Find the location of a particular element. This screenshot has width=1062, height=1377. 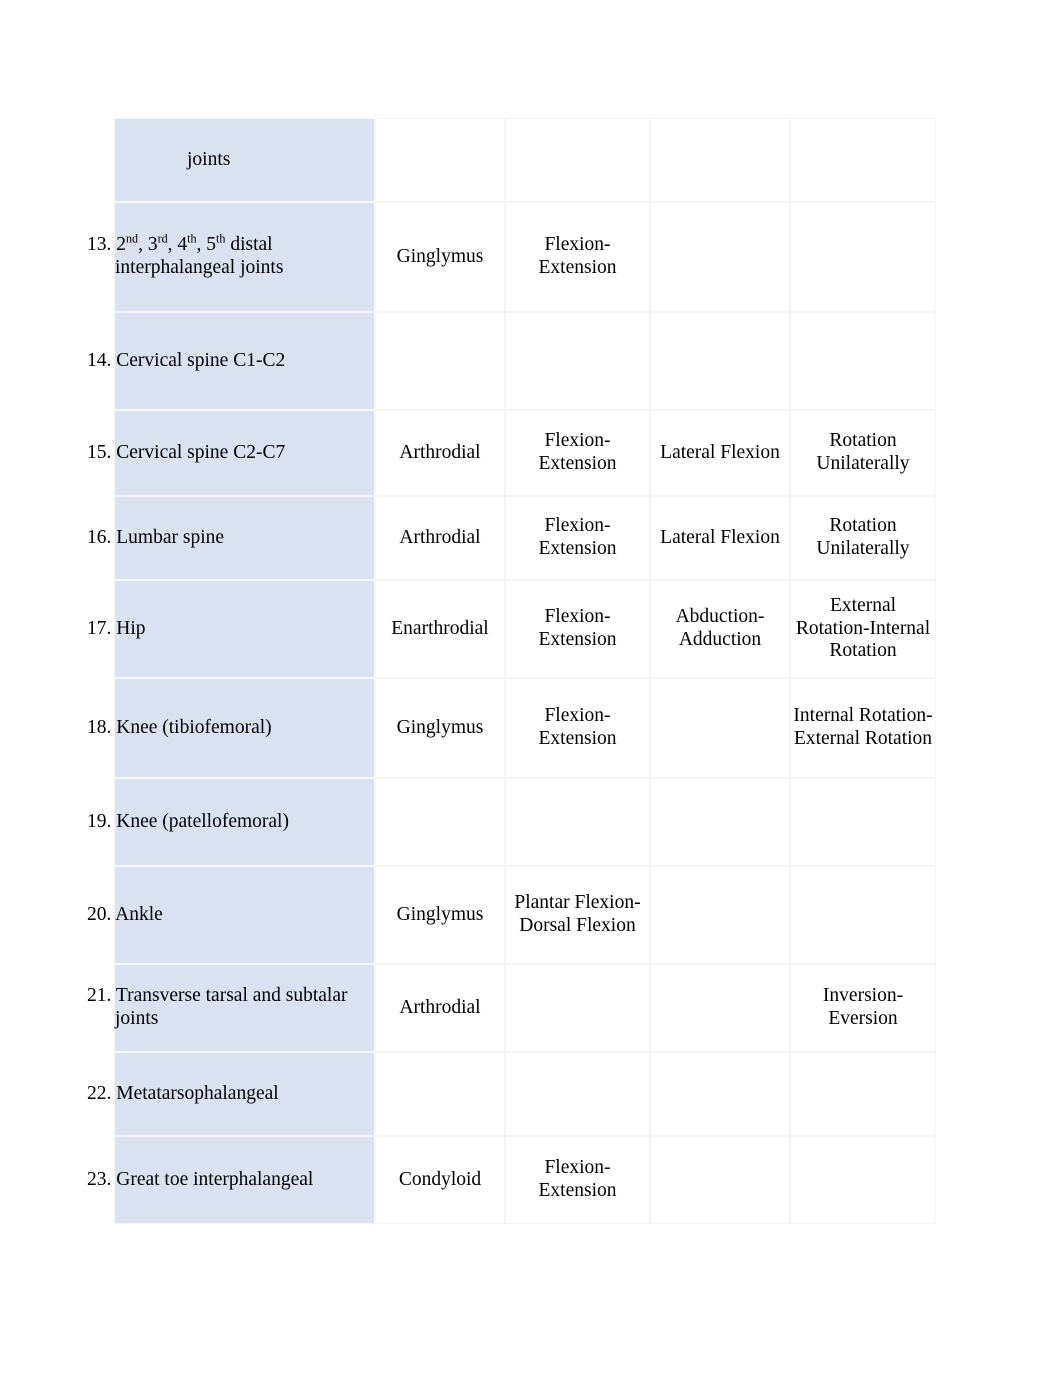

joint-classification-cell: Enarthrodial is located at coordinates (440, 629).